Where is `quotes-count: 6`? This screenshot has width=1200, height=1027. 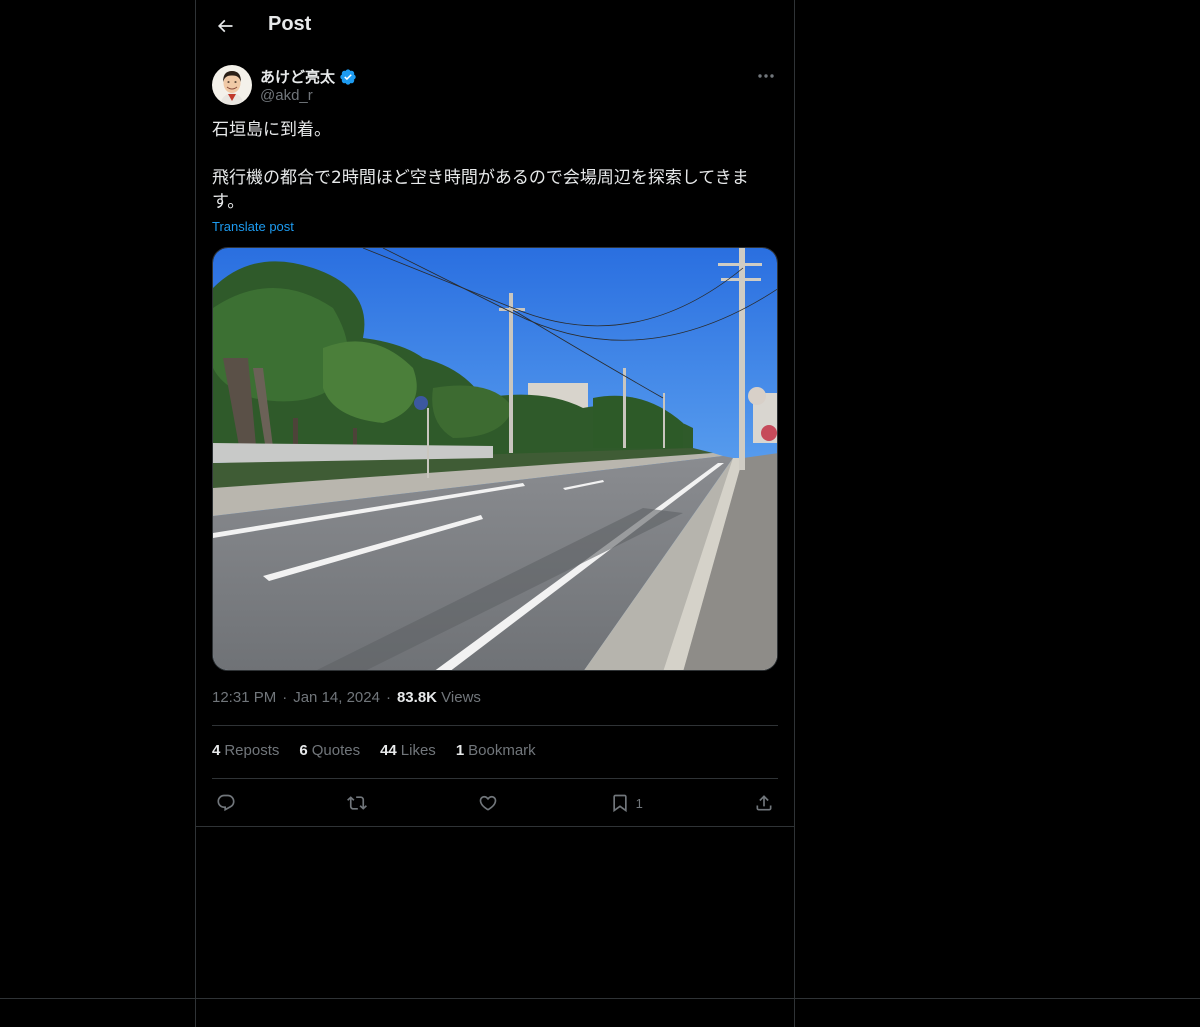
quotes-count: 6 is located at coordinates (303, 750).